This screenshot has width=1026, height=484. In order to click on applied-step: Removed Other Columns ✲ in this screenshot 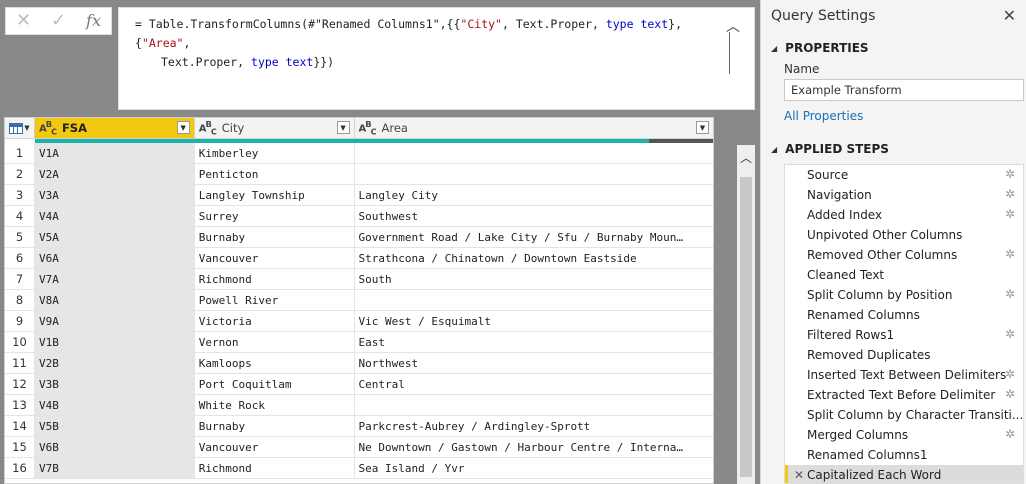, I will do `click(904, 255)`.